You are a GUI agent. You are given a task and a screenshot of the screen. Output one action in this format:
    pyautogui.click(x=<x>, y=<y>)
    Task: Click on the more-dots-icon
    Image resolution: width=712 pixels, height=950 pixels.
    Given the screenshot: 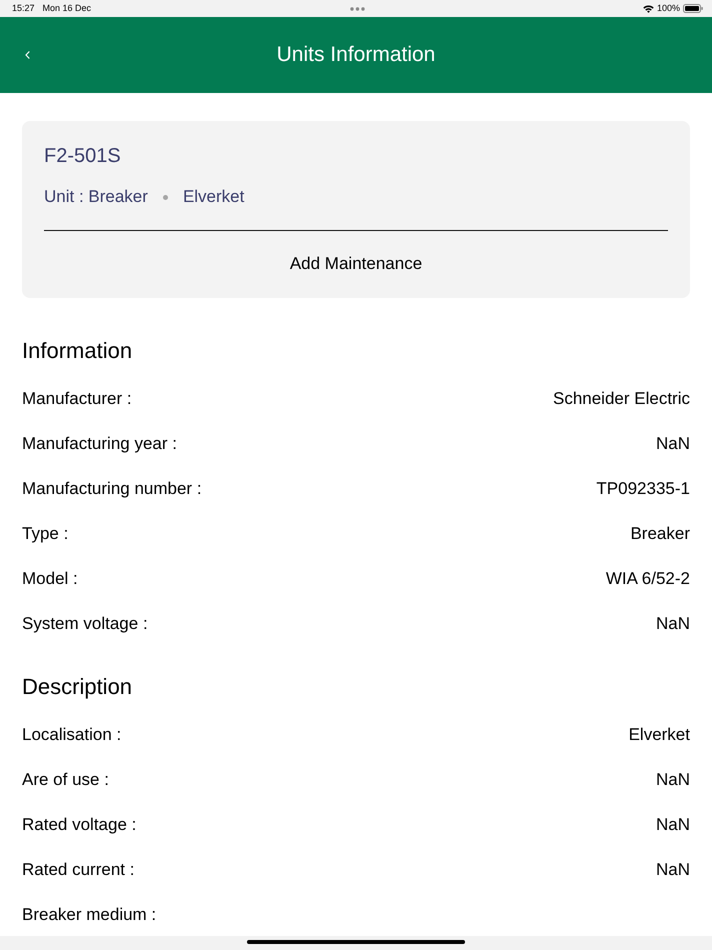 What is the action you would take?
    pyautogui.click(x=357, y=8)
    